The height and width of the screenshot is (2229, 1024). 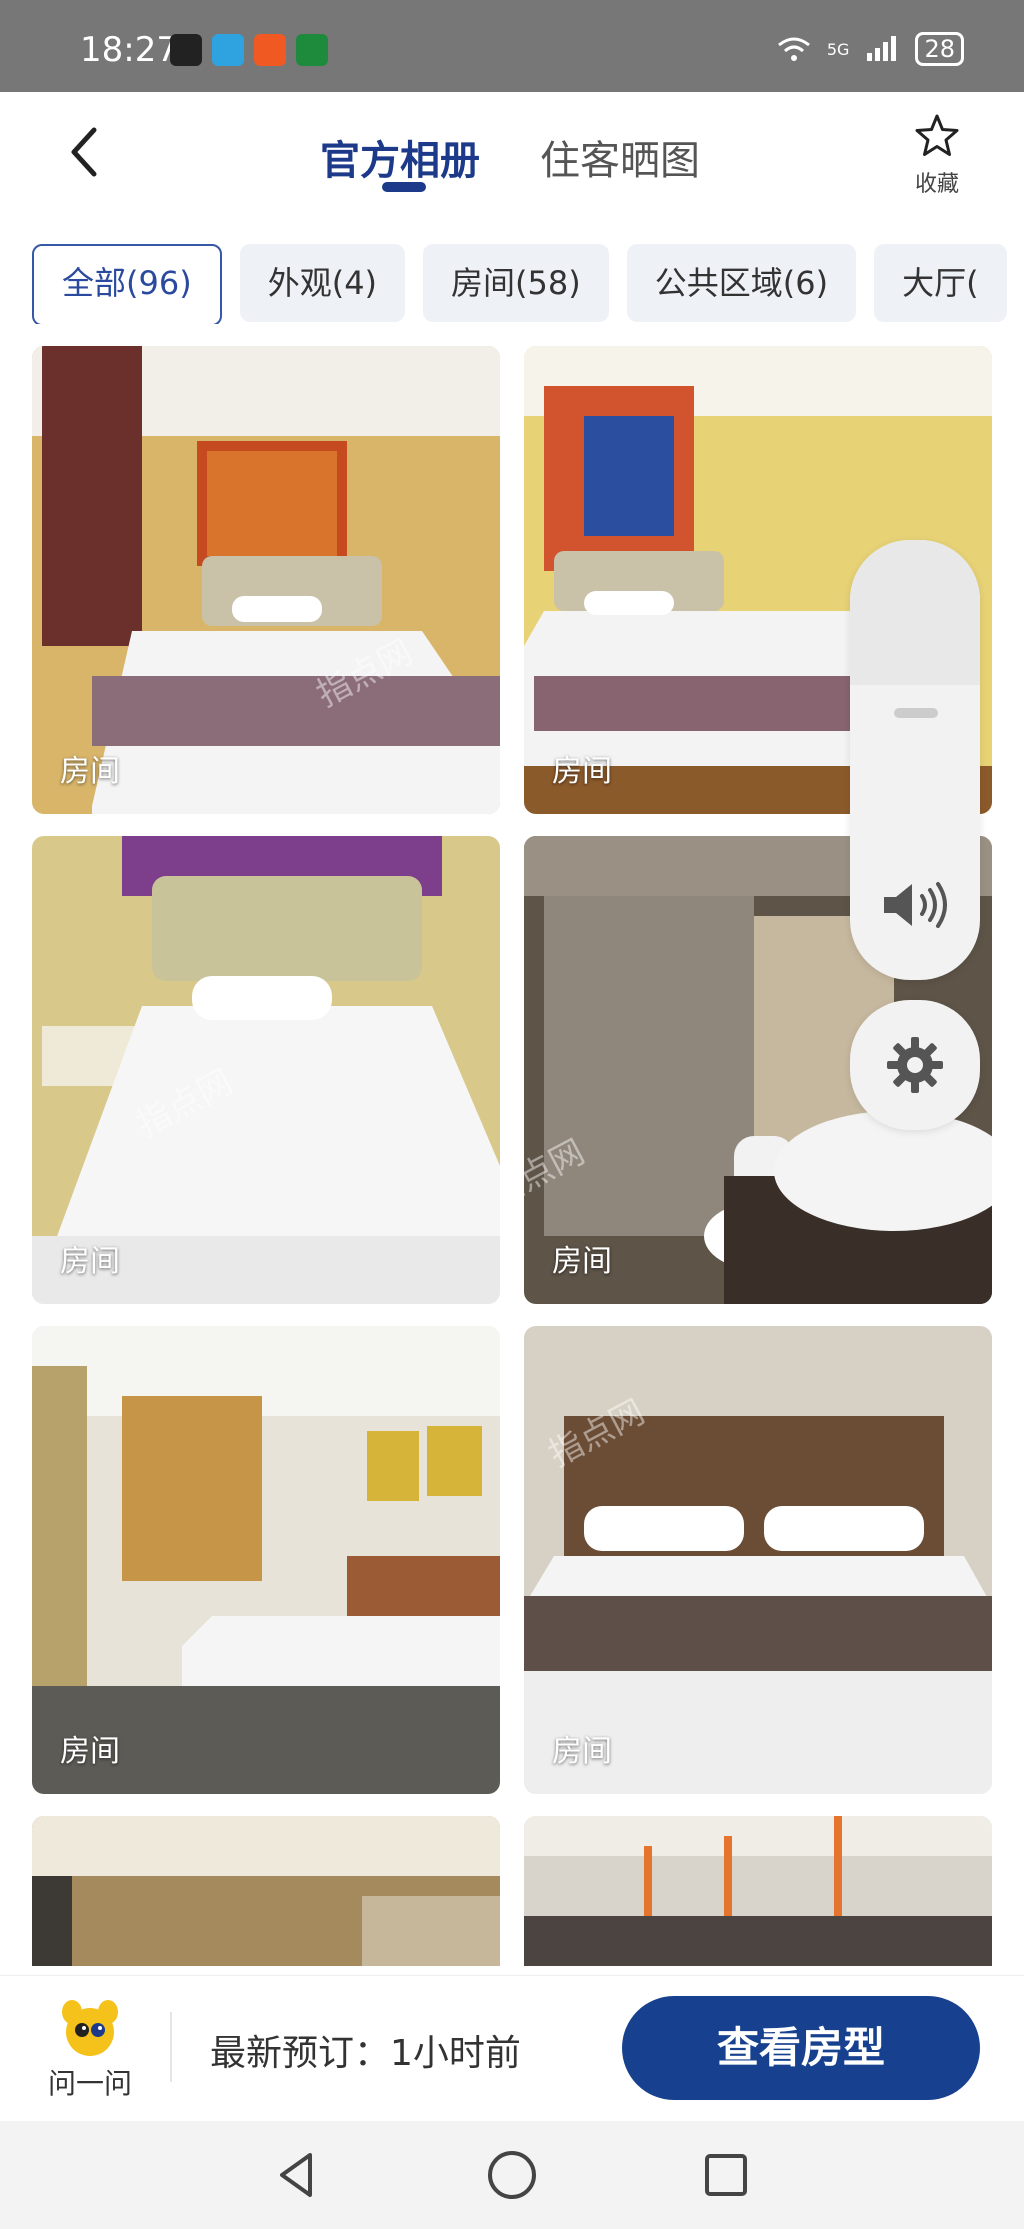 What do you see at coordinates (89, 2083) in the screenshot?
I see `ask-label: 问一问` at bounding box center [89, 2083].